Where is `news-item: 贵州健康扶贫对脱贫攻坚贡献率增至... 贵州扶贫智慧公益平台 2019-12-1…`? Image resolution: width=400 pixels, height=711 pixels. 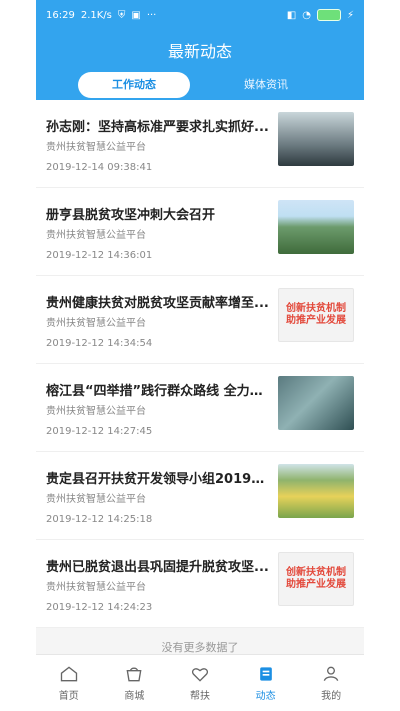
news-item: 贵州健康扶贫对脱贫攻坚贡献率增至... 贵州扶贫智慧公益平台 2019-12-1… is located at coordinates (200, 320).